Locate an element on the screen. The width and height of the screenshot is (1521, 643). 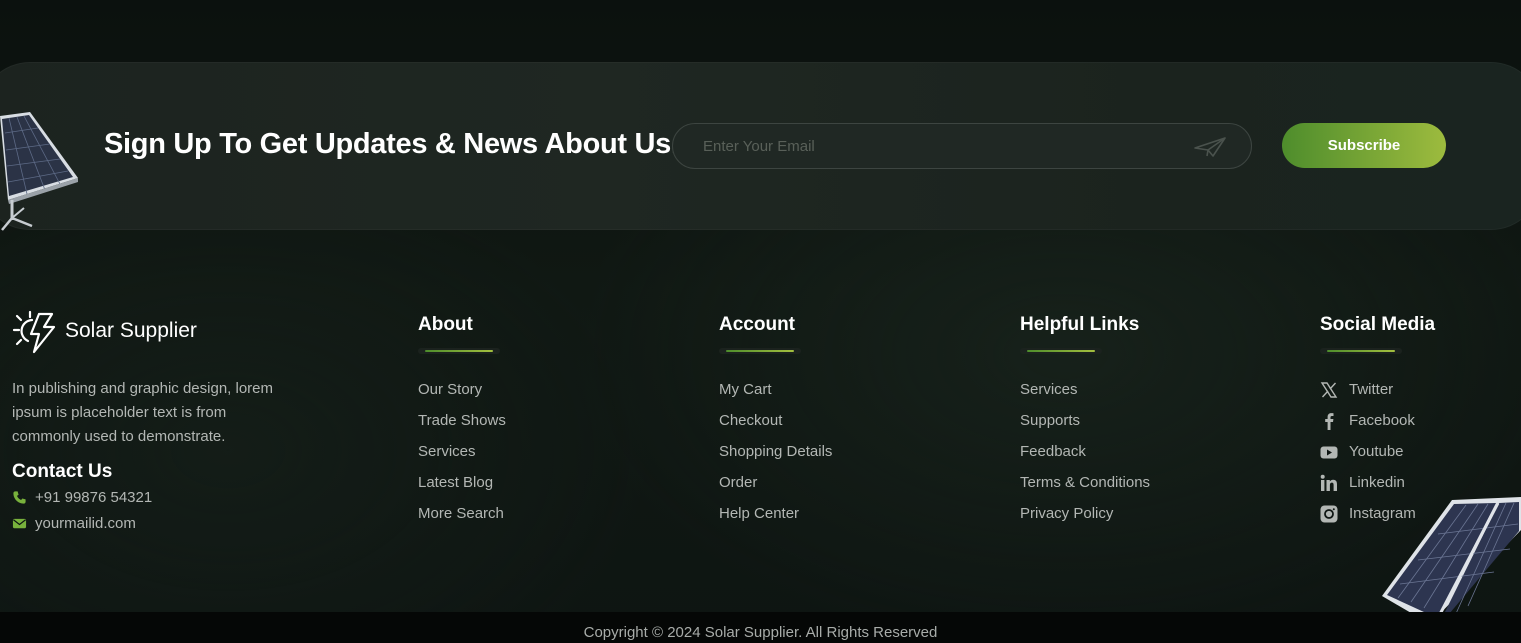
email-input is located at coordinates (943, 146).